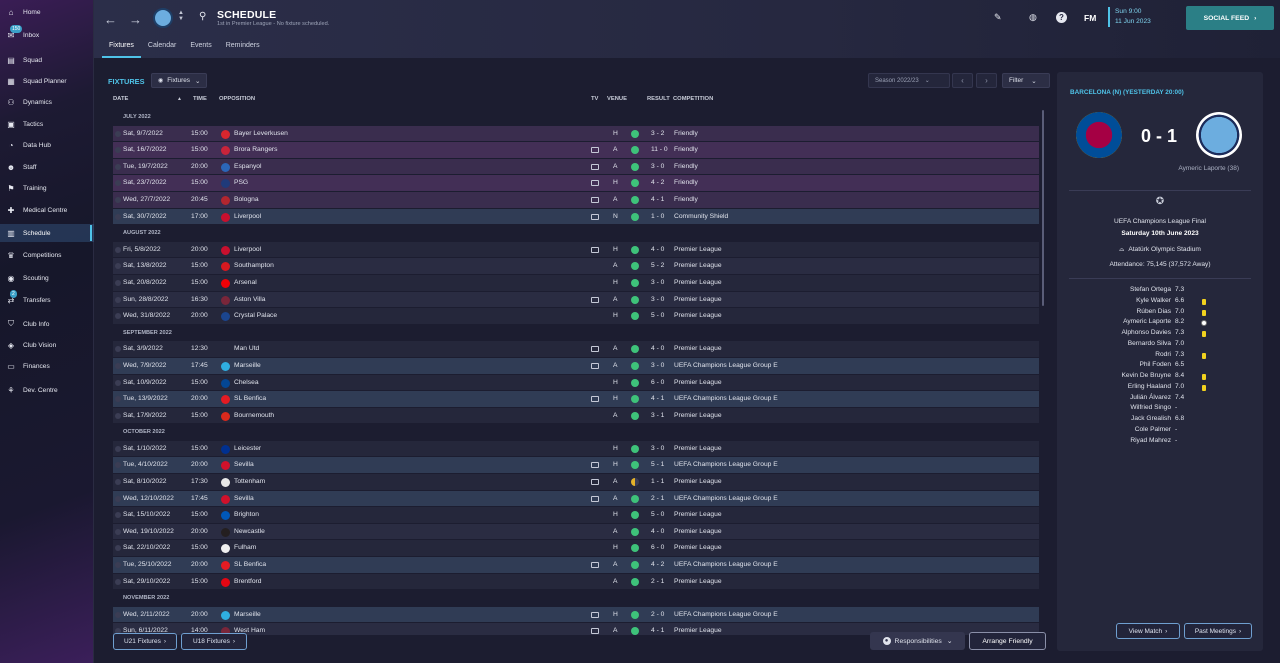 Image resolution: width=1280 pixels, height=663 pixels. Describe the element at coordinates (254, 416) in the screenshot. I see `opponent-name: Bournemouth` at that location.